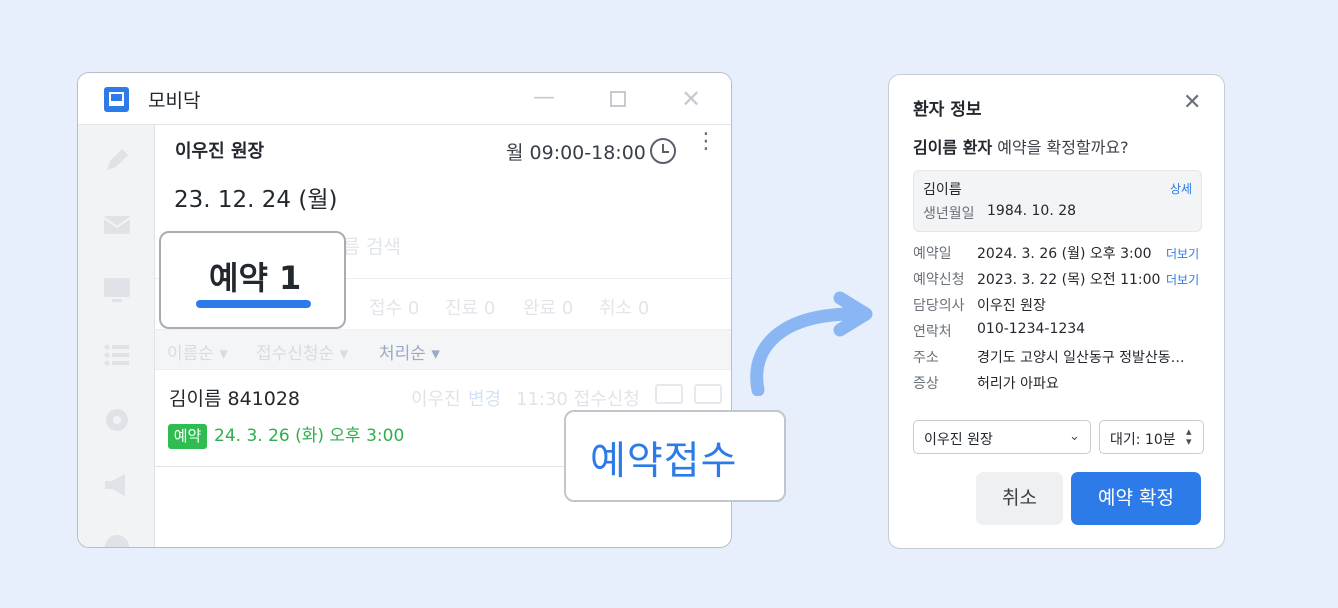 The image size is (1338, 608). What do you see at coordinates (117, 160) in the screenshot?
I see `pencil-icon` at bounding box center [117, 160].